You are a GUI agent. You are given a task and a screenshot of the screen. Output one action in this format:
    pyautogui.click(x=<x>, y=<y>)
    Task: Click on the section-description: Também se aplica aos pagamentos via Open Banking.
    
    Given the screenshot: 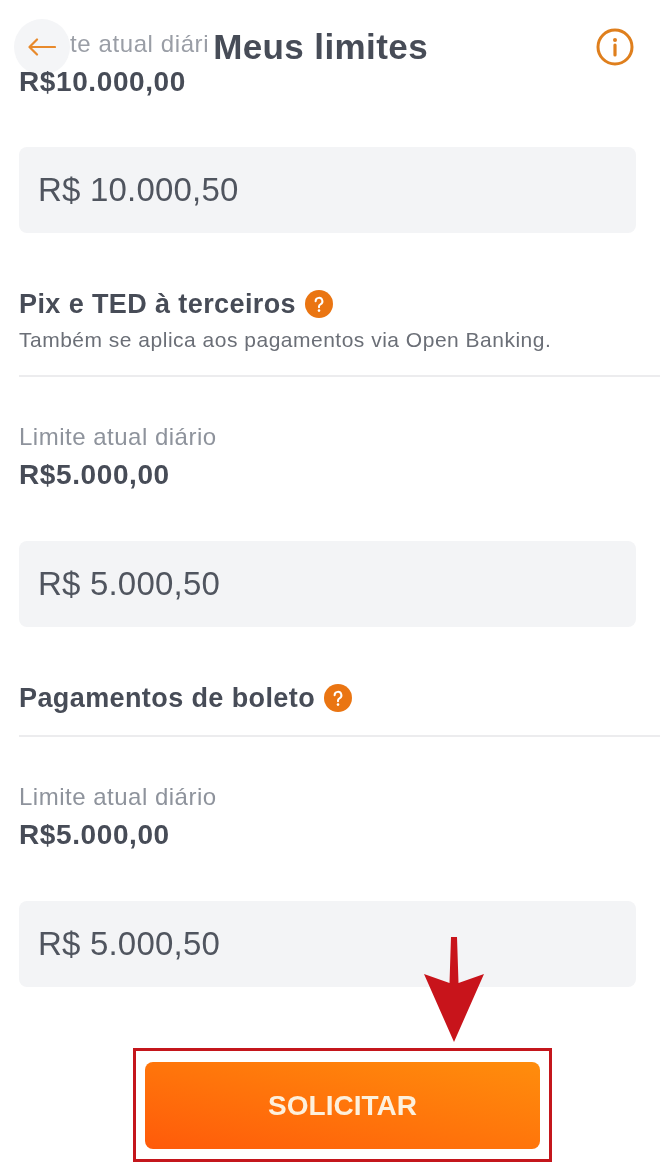 What is the action you would take?
    pyautogui.click(x=285, y=340)
    